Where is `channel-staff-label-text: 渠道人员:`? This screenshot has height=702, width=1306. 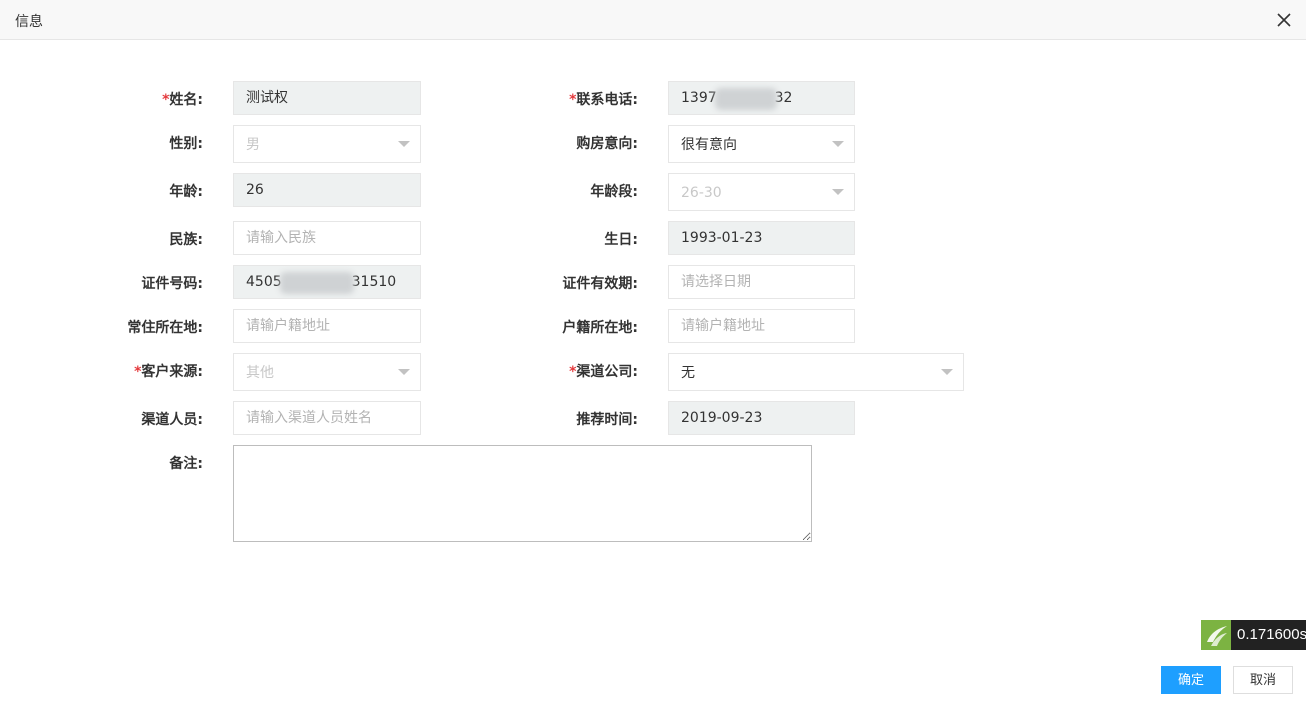
channel-staff-label-text: 渠道人员: is located at coordinates (172, 420).